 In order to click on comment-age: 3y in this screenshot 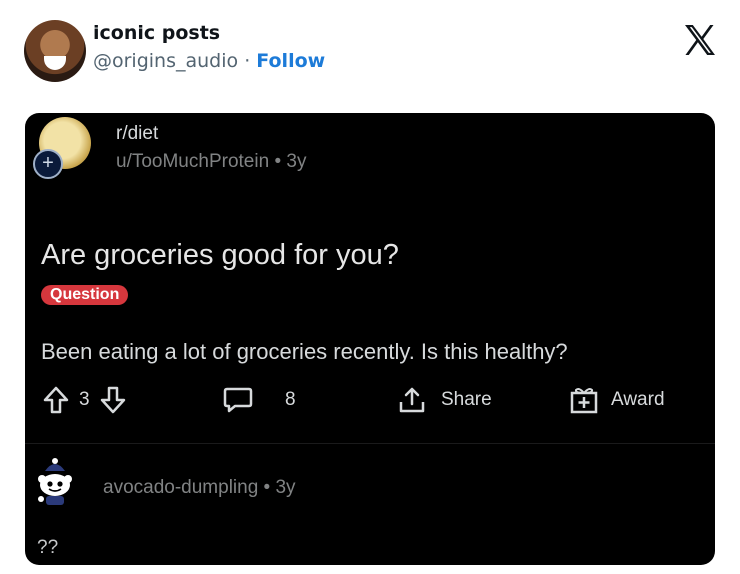, I will do `click(285, 487)`.